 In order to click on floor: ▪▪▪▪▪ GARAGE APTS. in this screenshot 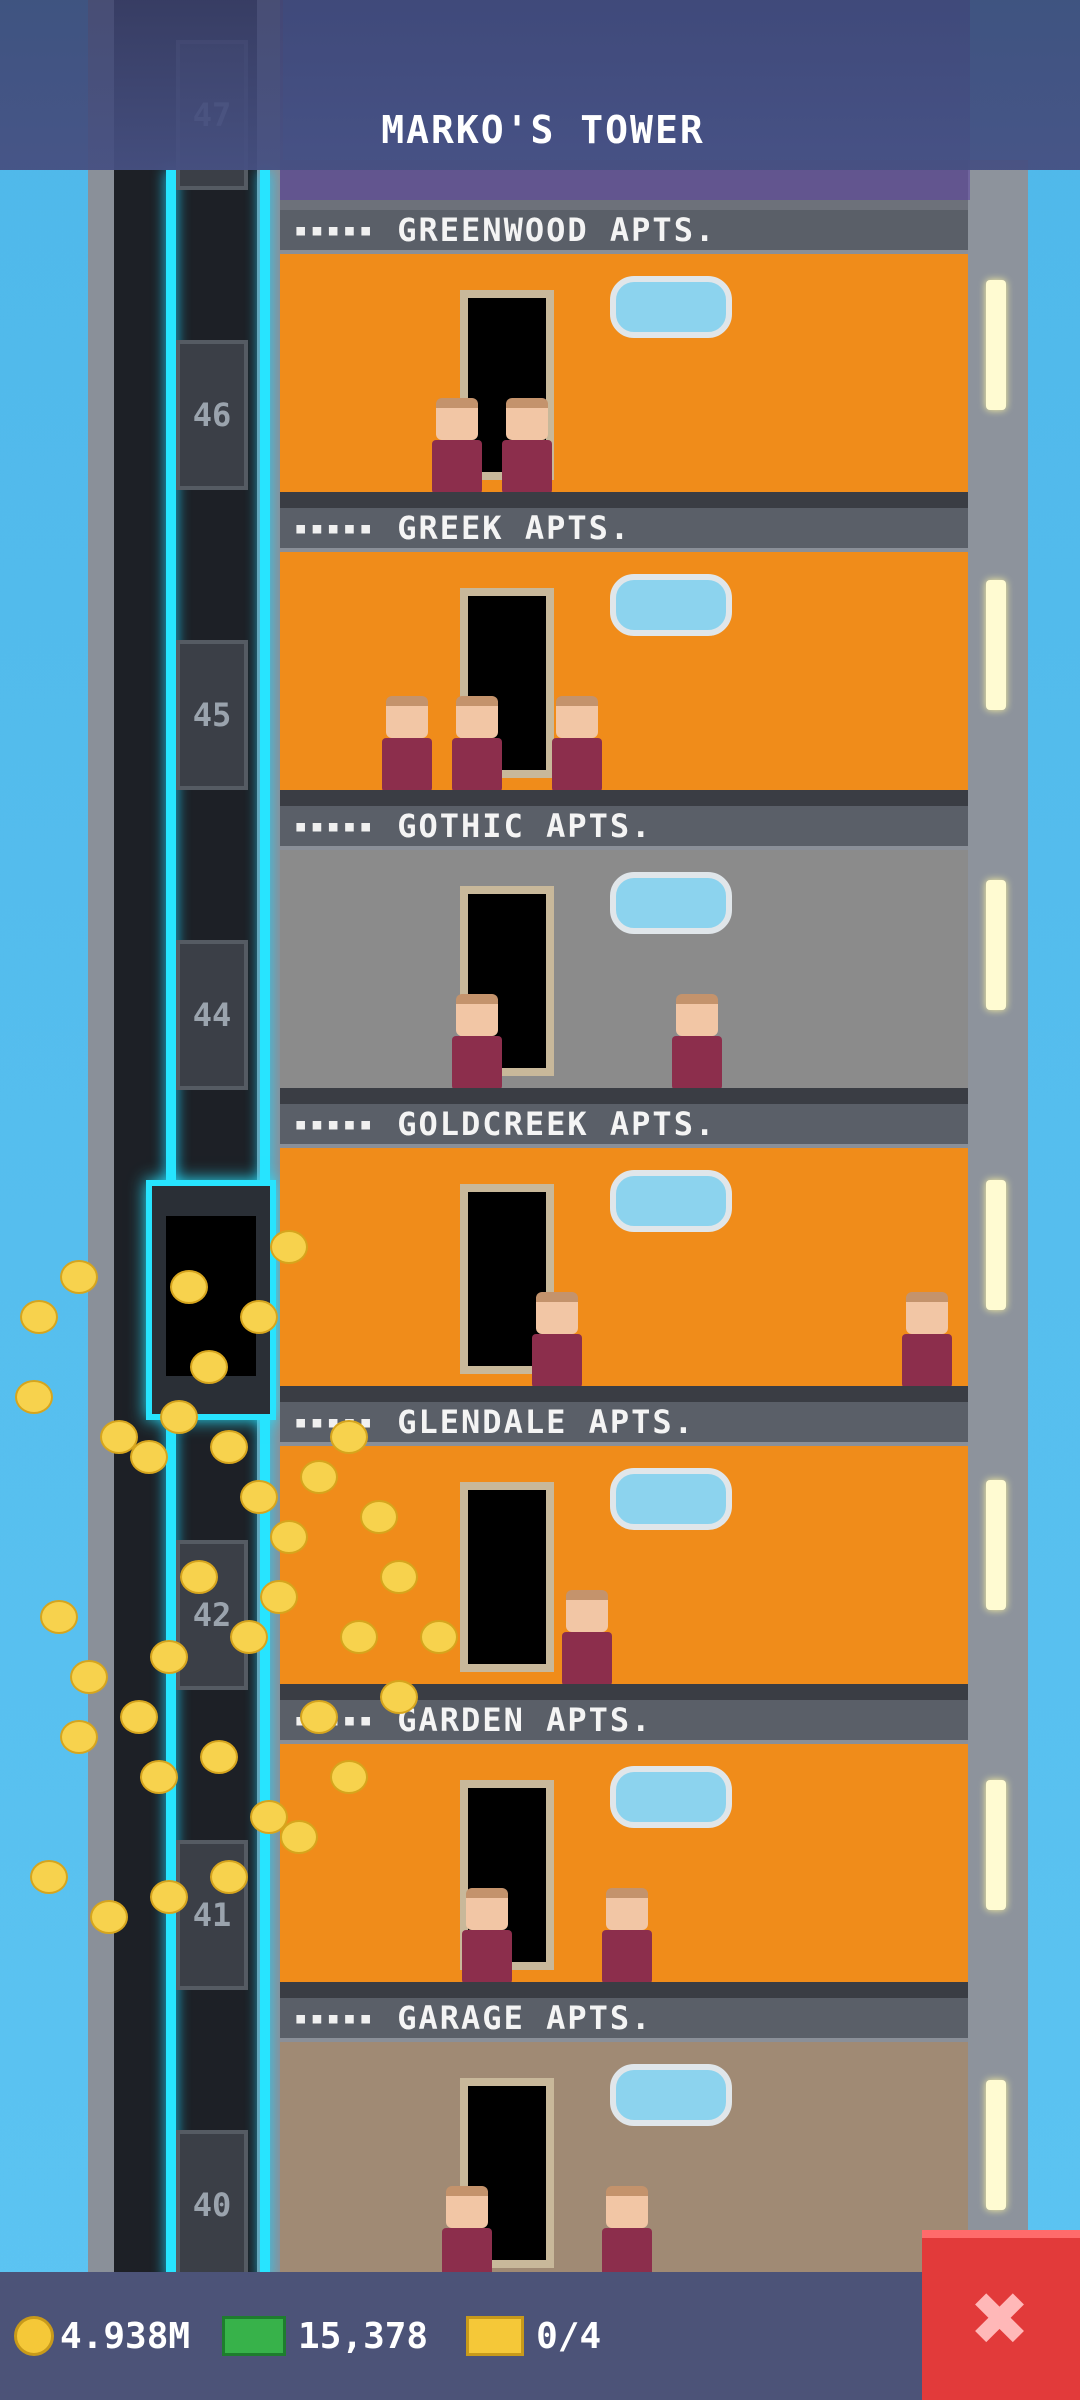, I will do `click(625, 2147)`.